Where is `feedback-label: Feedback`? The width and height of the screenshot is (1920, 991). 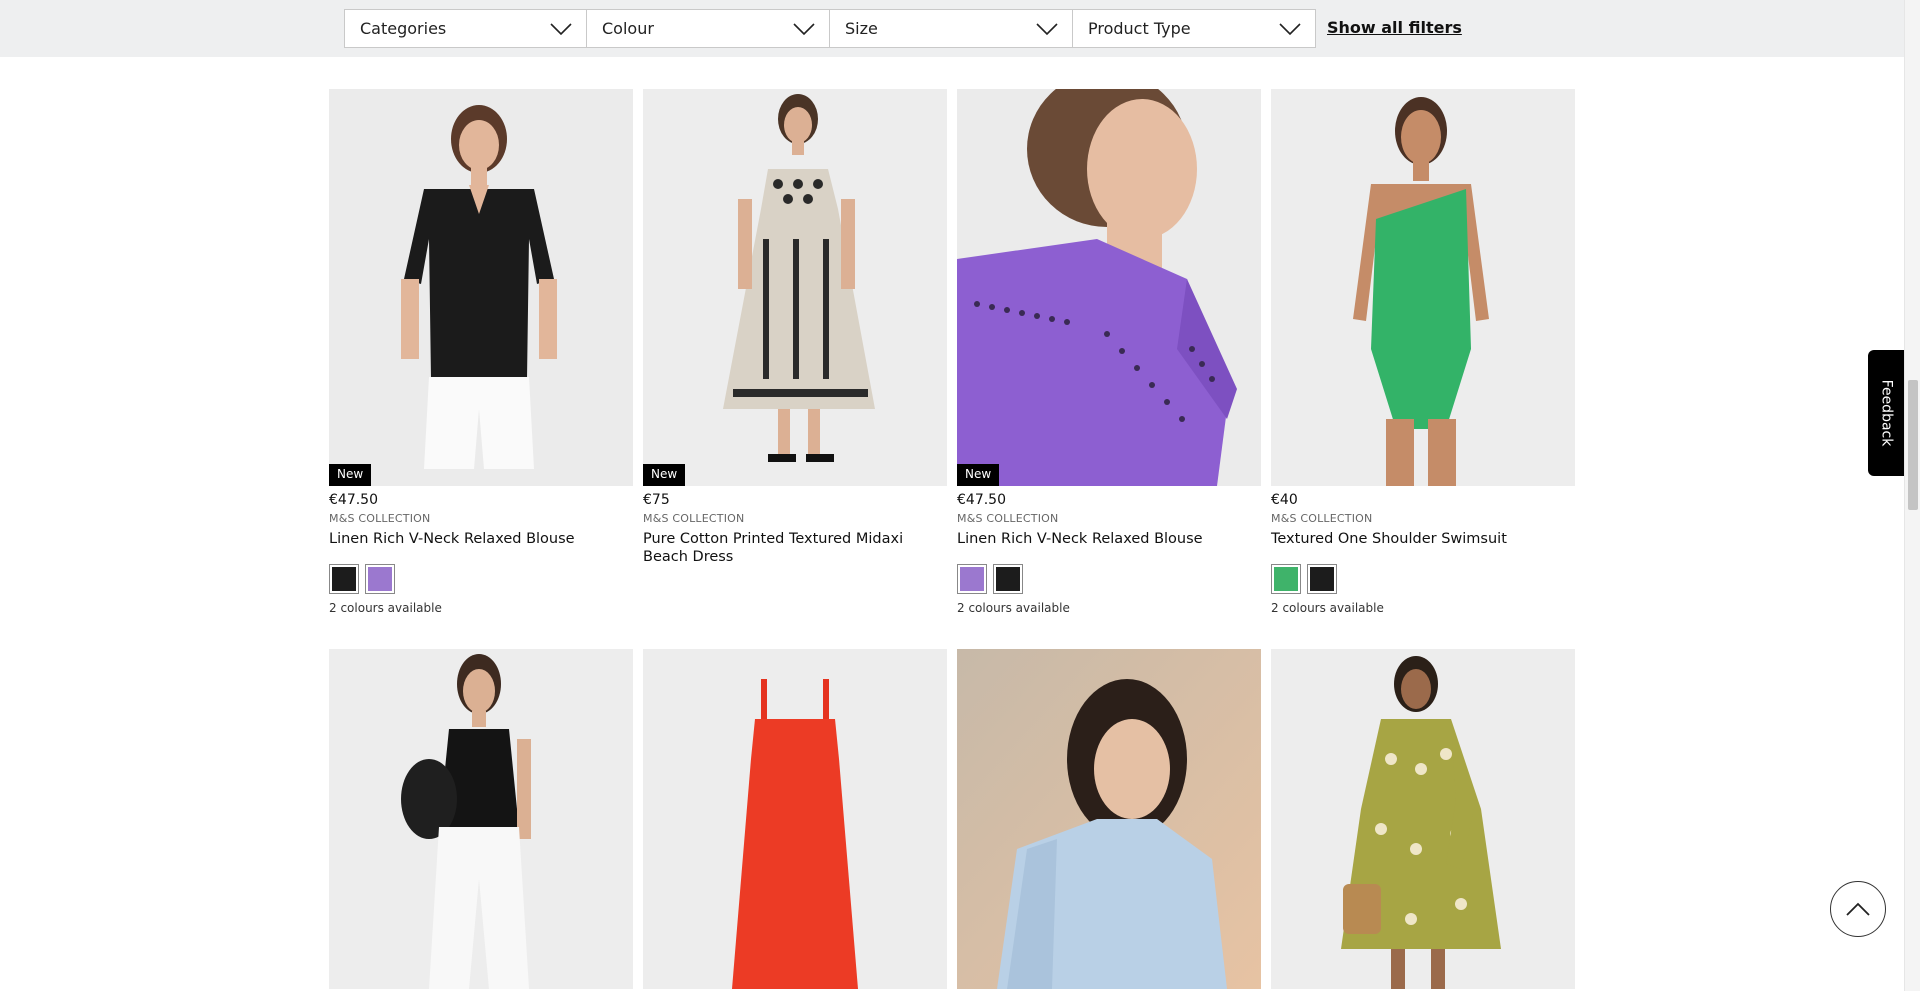
feedback-label: Feedback is located at coordinates (1886, 413).